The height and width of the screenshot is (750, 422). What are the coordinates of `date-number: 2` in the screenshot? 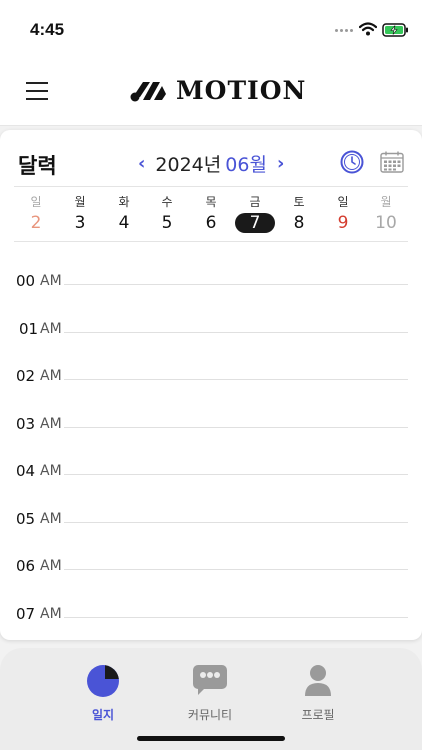 It's located at (36, 223).